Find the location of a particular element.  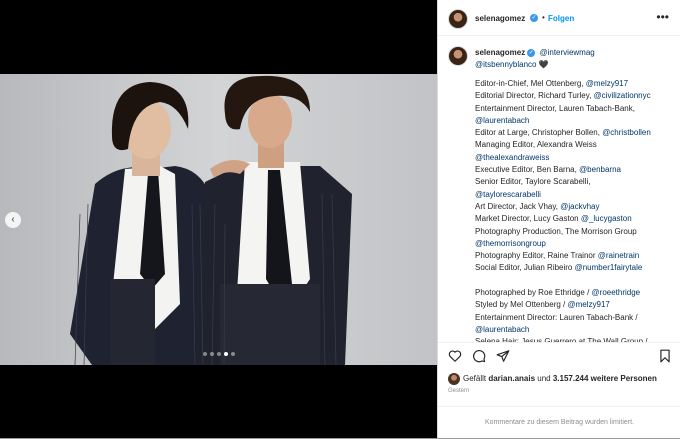

mention-link: @rainetrain is located at coordinates (618, 255).